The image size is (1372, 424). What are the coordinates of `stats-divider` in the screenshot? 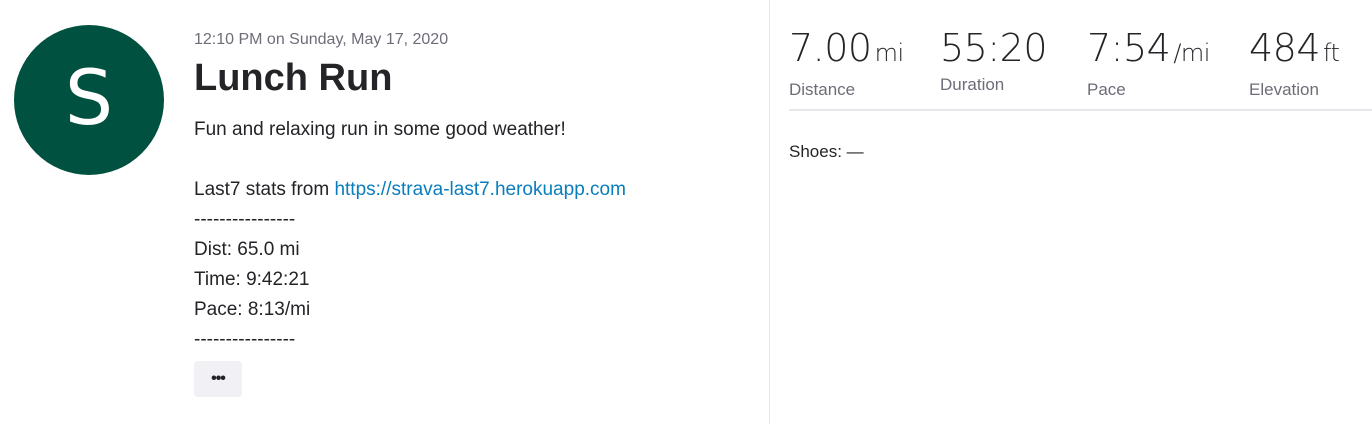 It's located at (1080, 110).